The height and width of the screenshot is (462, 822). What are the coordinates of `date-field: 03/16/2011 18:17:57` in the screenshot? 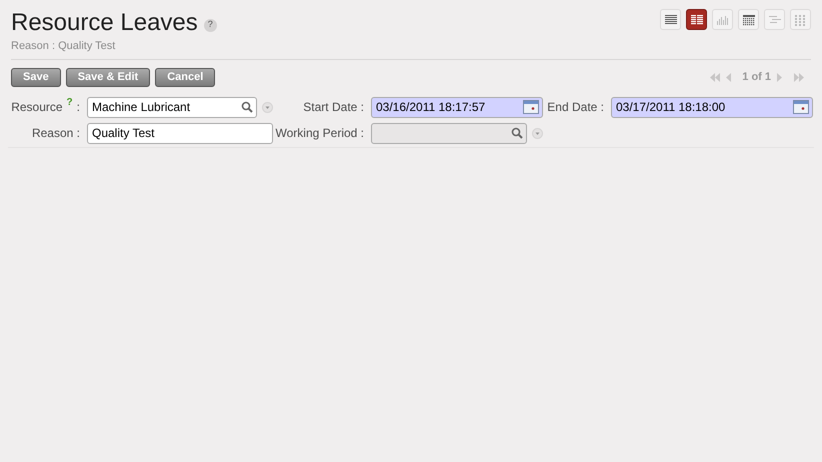 It's located at (457, 107).